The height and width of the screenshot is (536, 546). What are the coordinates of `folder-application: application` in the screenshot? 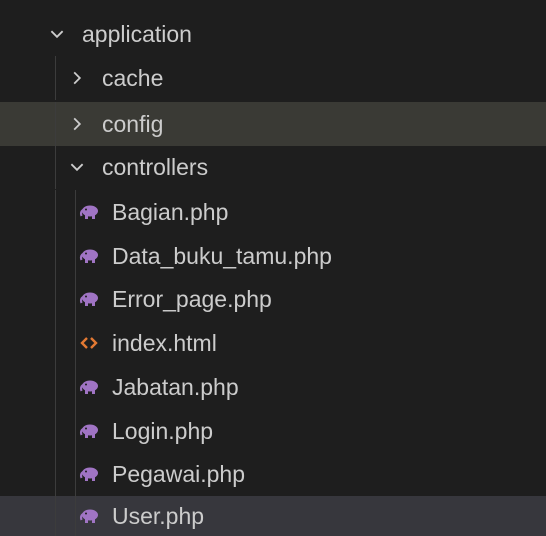 It's located at (273, 34).